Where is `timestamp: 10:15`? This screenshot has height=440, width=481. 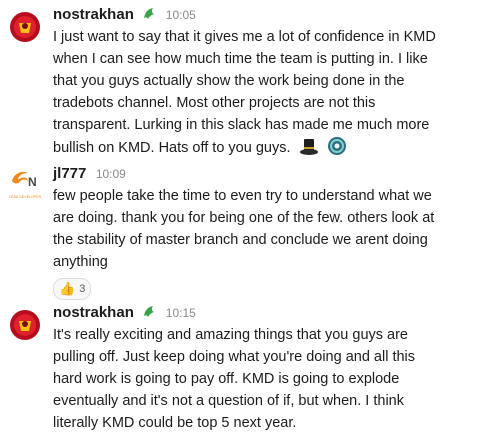
timestamp: 10:15 is located at coordinates (181, 313).